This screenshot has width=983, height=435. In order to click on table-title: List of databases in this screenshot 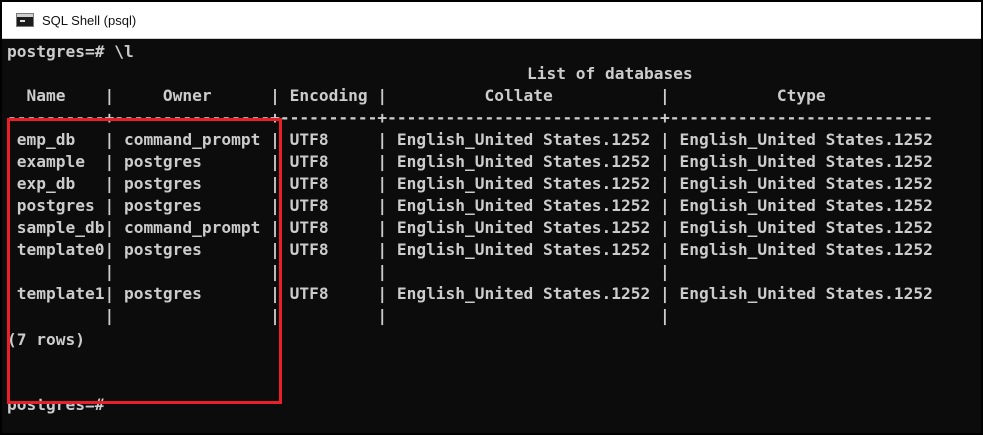, I will do `click(610, 73)`.